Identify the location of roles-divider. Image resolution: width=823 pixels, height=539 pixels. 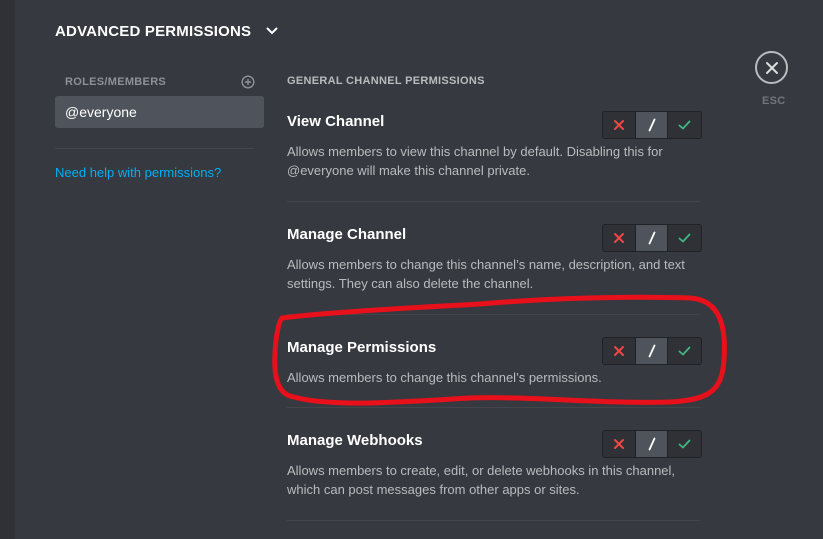
(154, 148).